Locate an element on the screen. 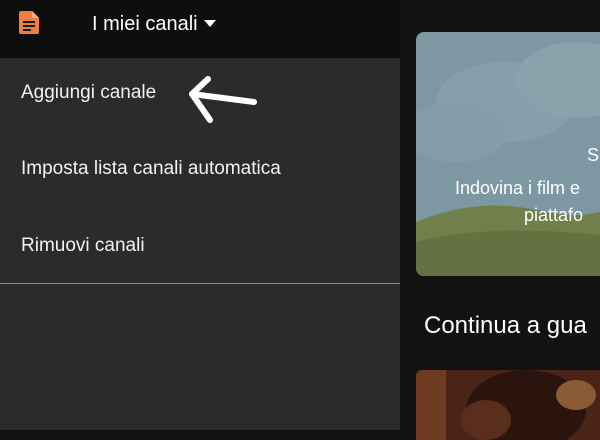 The height and width of the screenshot is (440, 600). section-title-continue-watching: Continua a gua is located at coordinates (505, 325).